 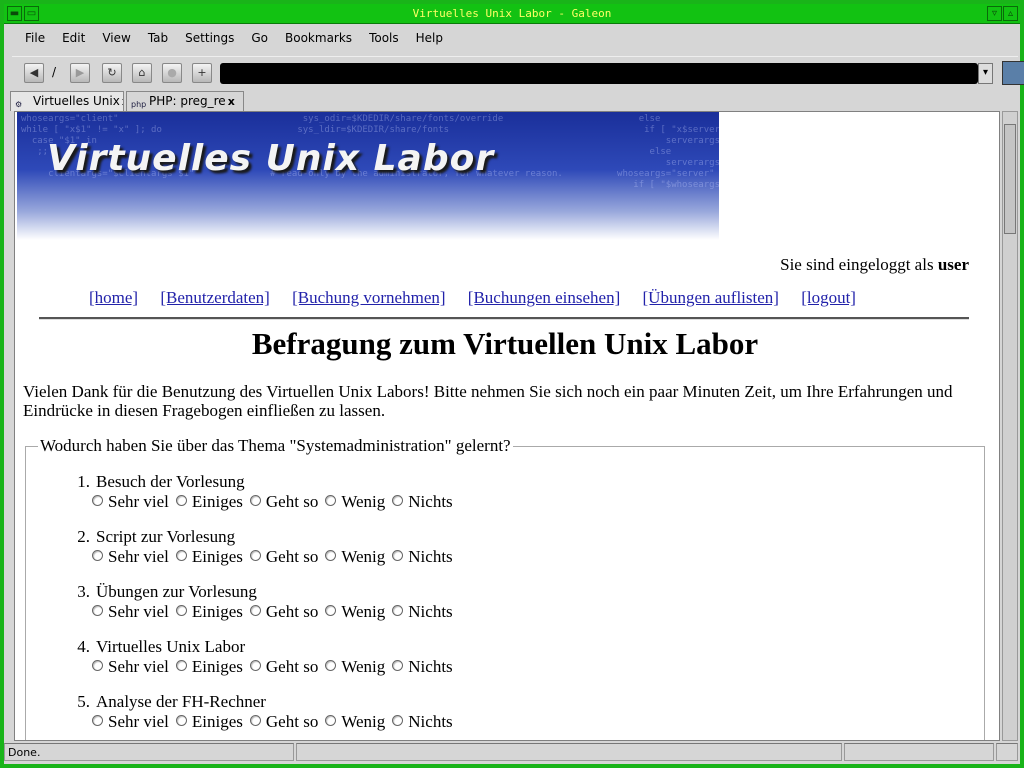 What do you see at coordinates (544, 297) in the screenshot?
I see `nav-buchungen-einsehen-link: [Buchungen einsehen]` at bounding box center [544, 297].